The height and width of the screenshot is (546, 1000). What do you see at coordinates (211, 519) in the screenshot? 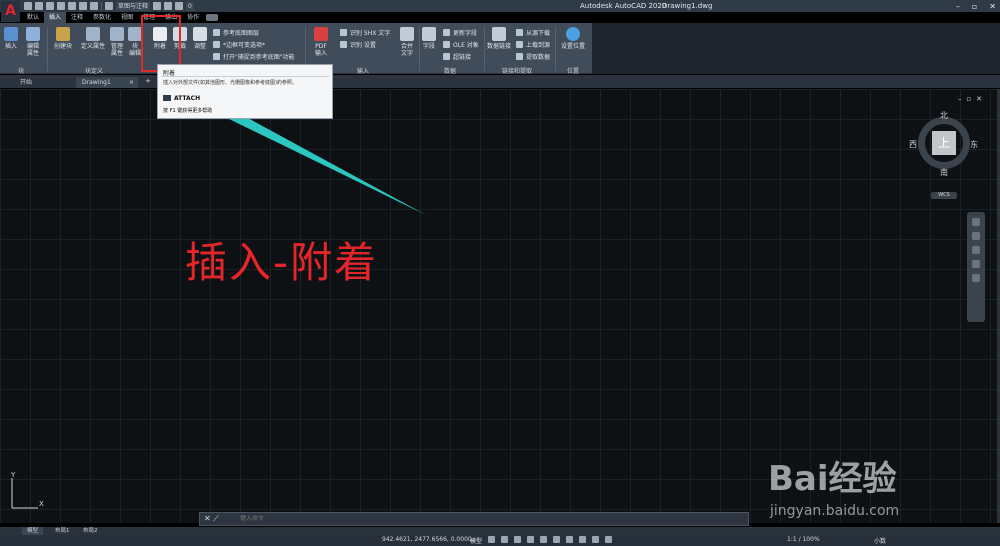
I see `command-close-icon: ✕ ⟋` at bounding box center [211, 519].